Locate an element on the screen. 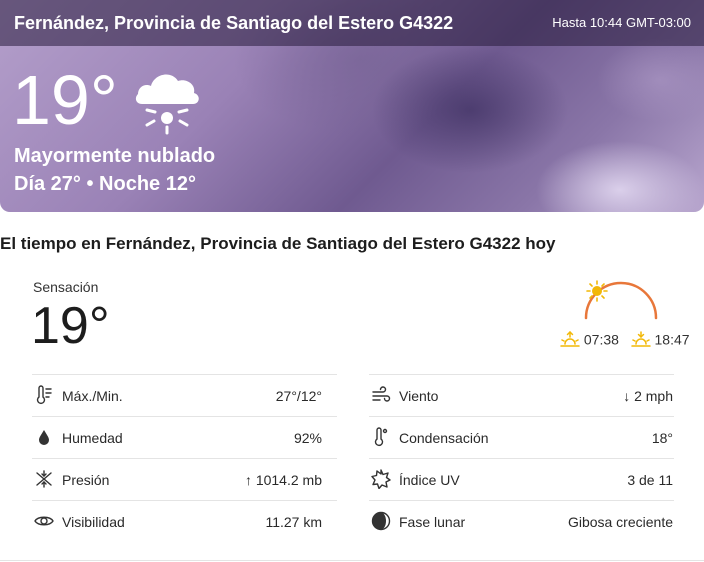 This screenshot has height=562, width=704. dew-point-icon is located at coordinates (381, 437).